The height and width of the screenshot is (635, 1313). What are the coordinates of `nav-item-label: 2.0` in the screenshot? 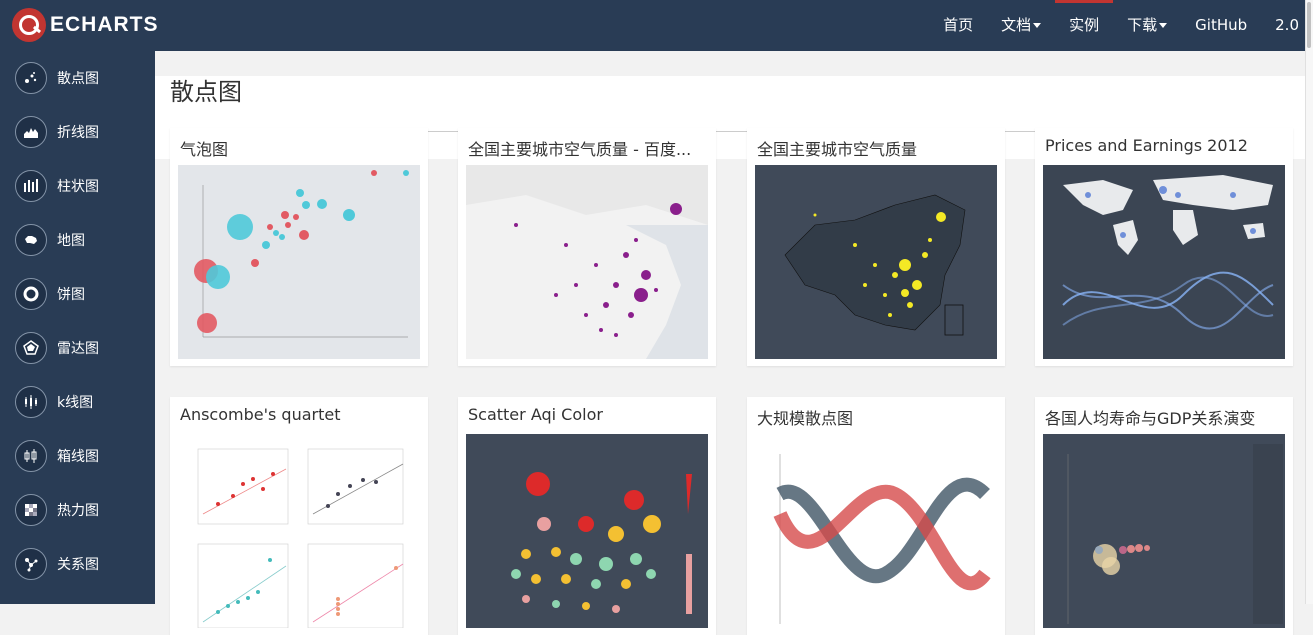 It's located at (1287, 25).